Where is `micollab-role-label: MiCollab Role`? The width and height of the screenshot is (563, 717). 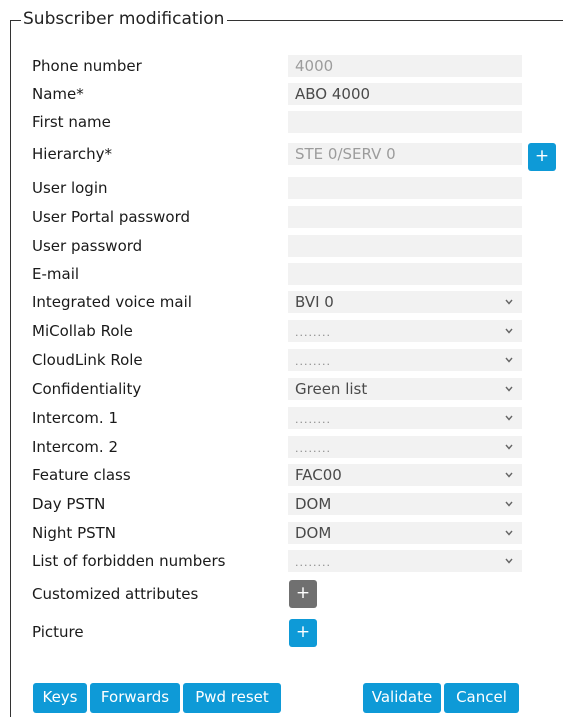 micollab-role-label: MiCollab Role is located at coordinates (82, 331).